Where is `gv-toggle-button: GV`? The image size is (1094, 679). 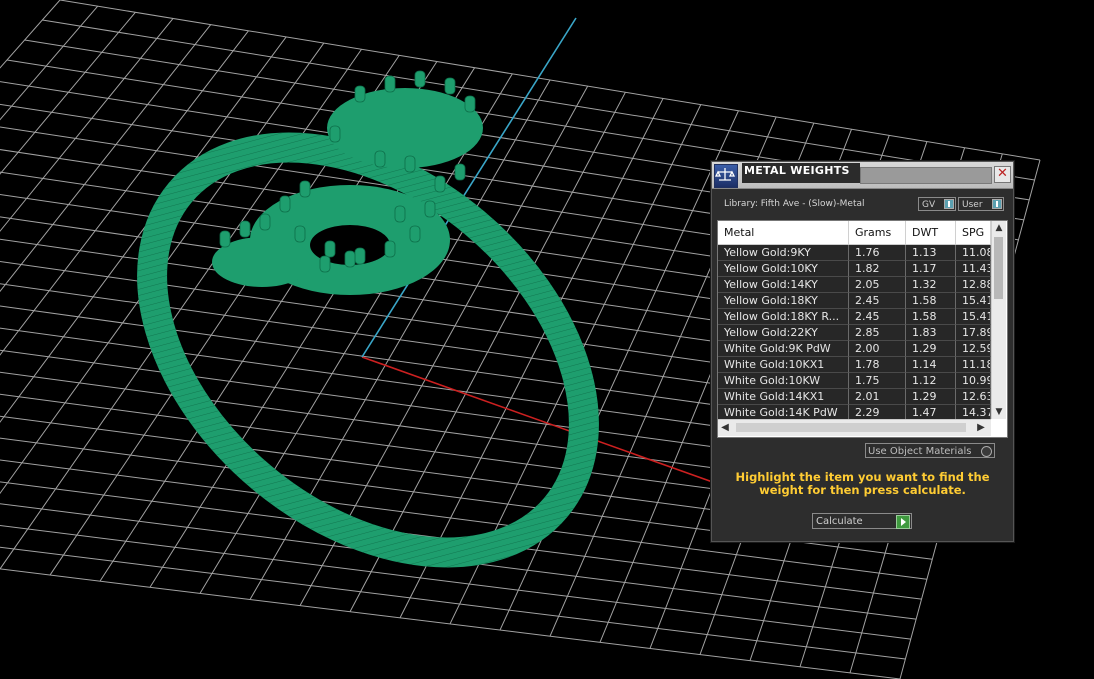 gv-toggle-button: GV is located at coordinates (937, 204).